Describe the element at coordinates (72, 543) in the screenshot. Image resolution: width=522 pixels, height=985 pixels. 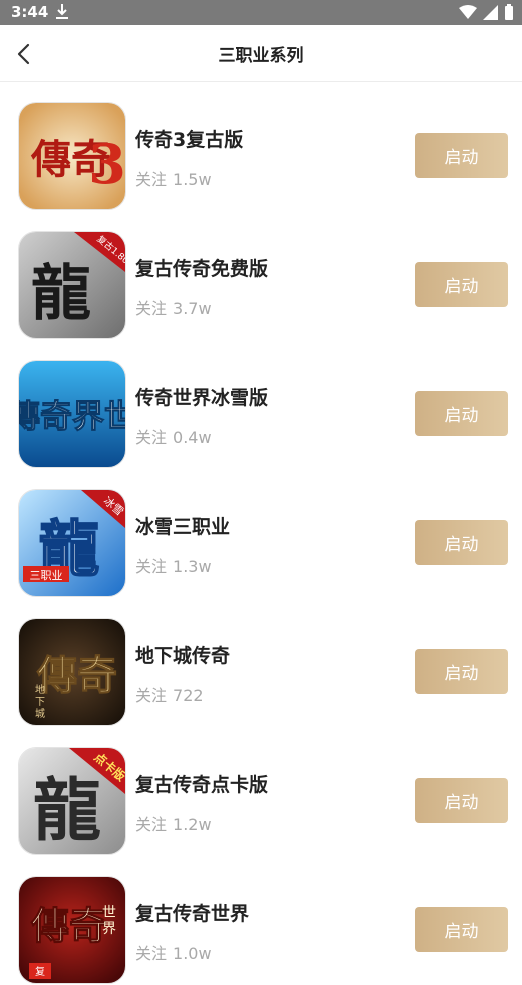
I see `ice-dragon-icon: 龍 冰雪 三职业` at that location.